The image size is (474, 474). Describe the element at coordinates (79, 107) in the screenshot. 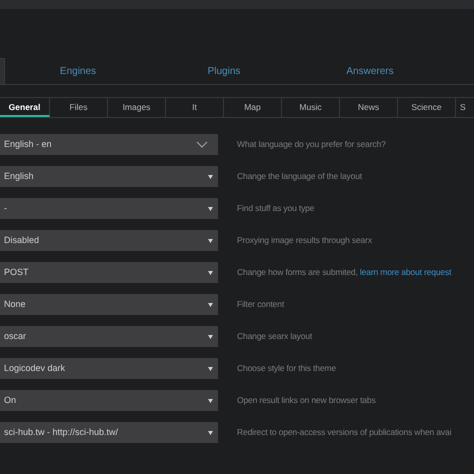

I see `category-tab: Files` at that location.